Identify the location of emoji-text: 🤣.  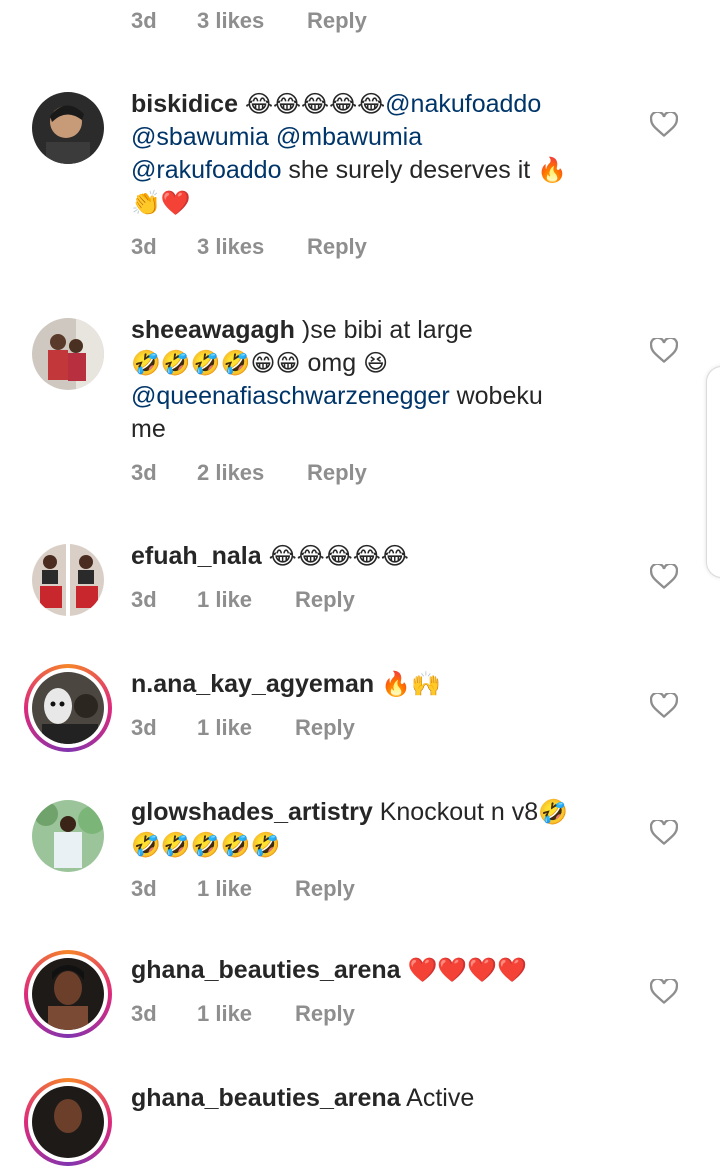
(553, 812).